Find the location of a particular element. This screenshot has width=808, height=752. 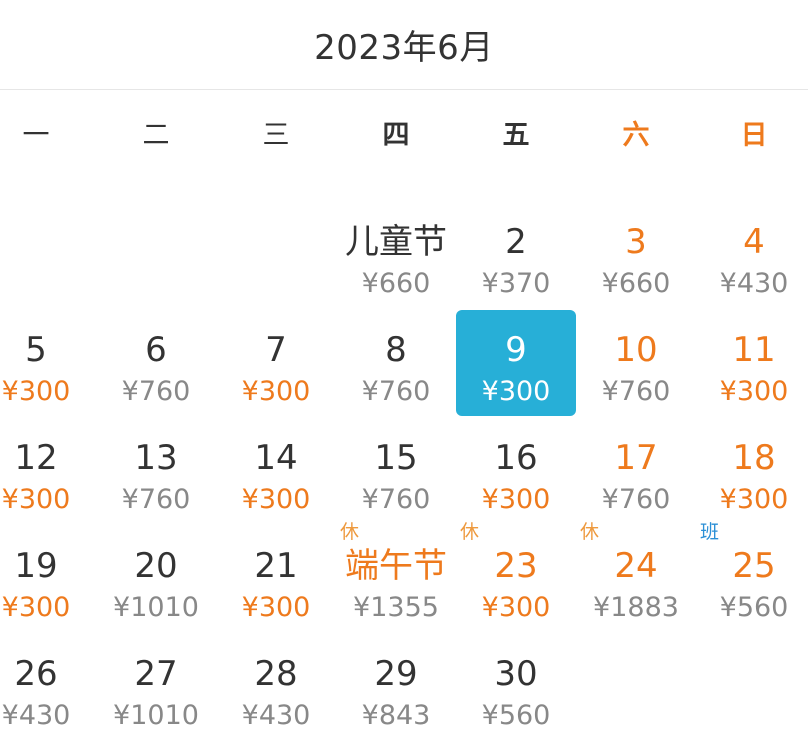

day-cell-2: 2 ¥370 is located at coordinates (516, 245).